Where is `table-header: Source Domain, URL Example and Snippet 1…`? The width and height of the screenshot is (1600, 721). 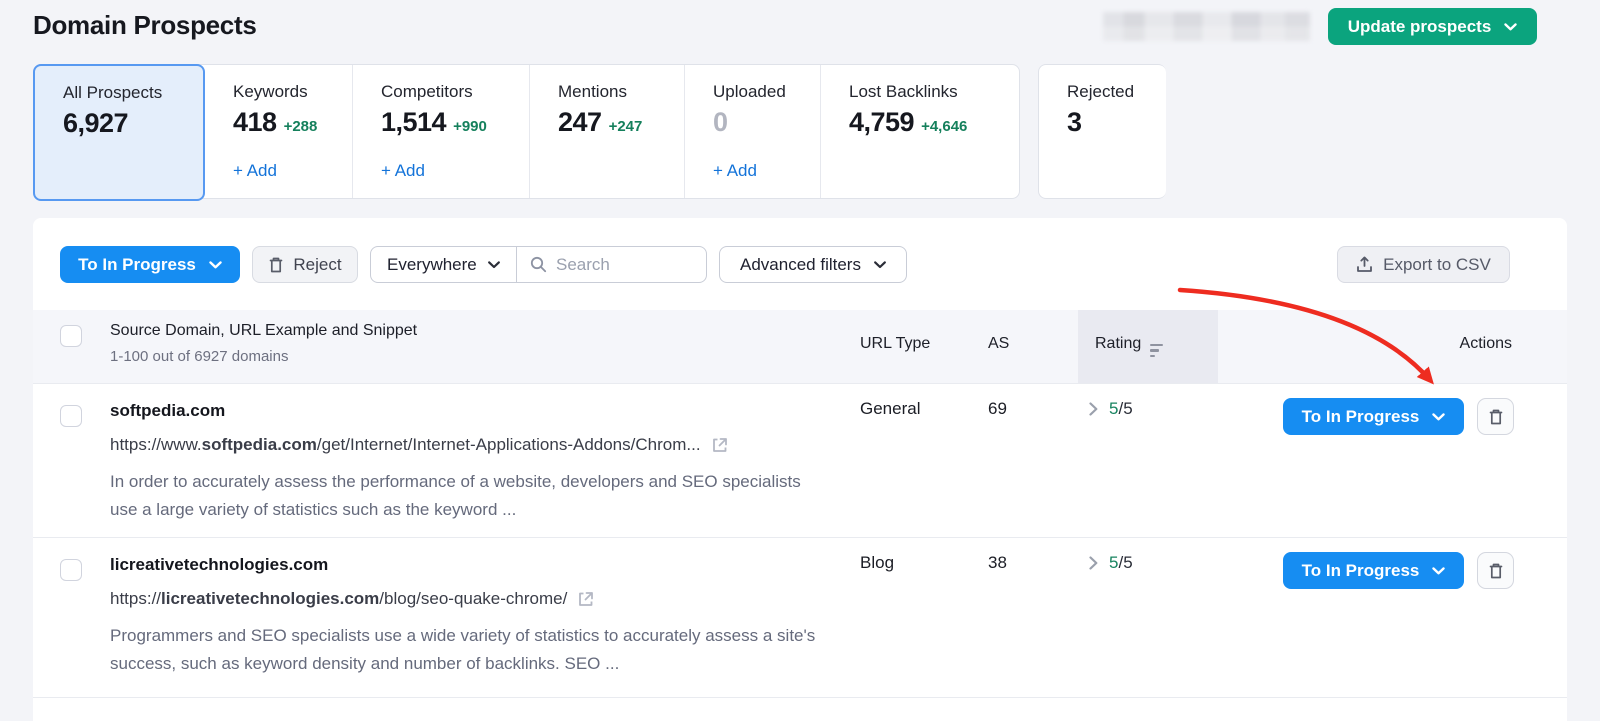
table-header: Source Domain, URL Example and Snippet 1… is located at coordinates (800, 346).